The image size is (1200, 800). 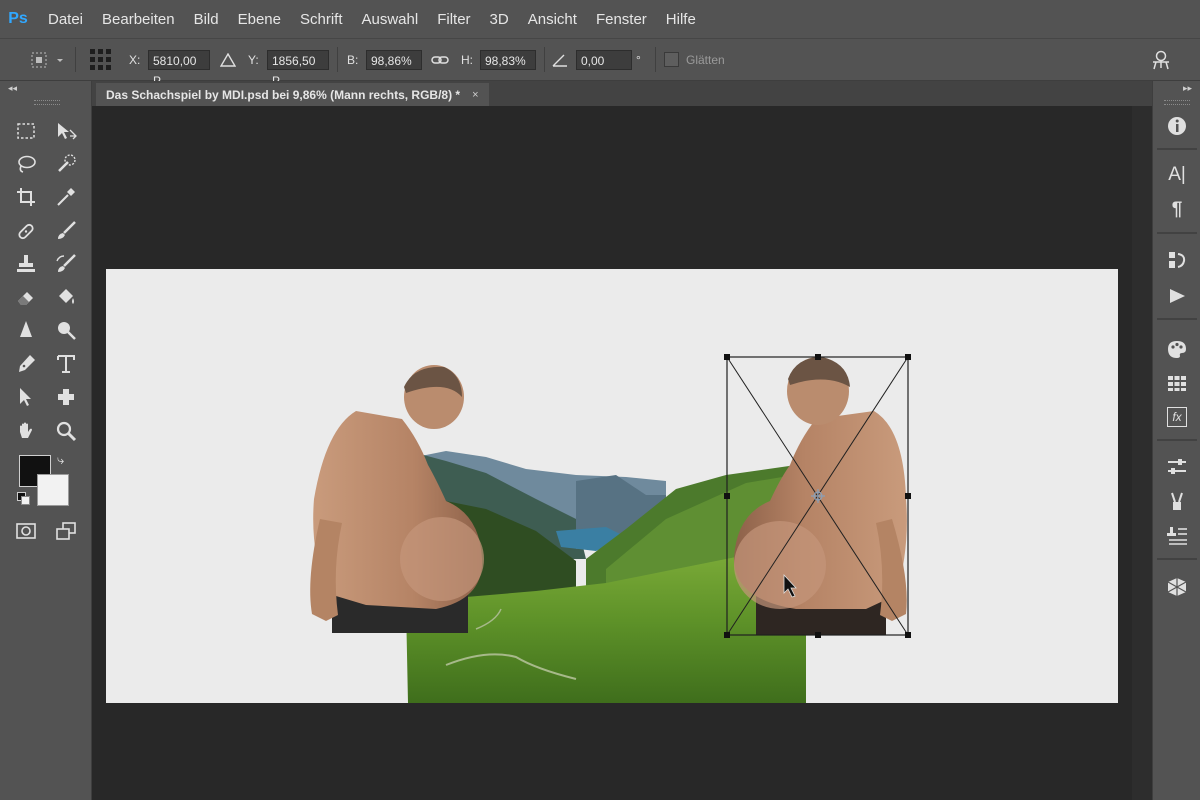 I want to click on dodge-icon, so click(x=66, y=330).